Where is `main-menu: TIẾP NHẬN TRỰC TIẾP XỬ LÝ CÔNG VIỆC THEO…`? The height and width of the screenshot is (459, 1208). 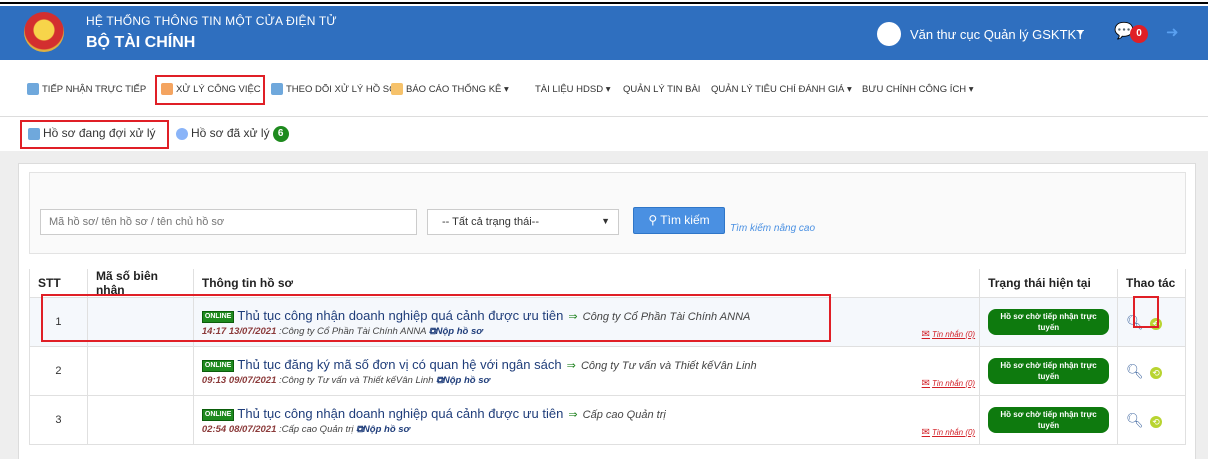 main-menu: TIẾP NHẬN TRỰC TIẾP XỬ LÝ CÔNG VIỆC THEO… is located at coordinates (604, 88).